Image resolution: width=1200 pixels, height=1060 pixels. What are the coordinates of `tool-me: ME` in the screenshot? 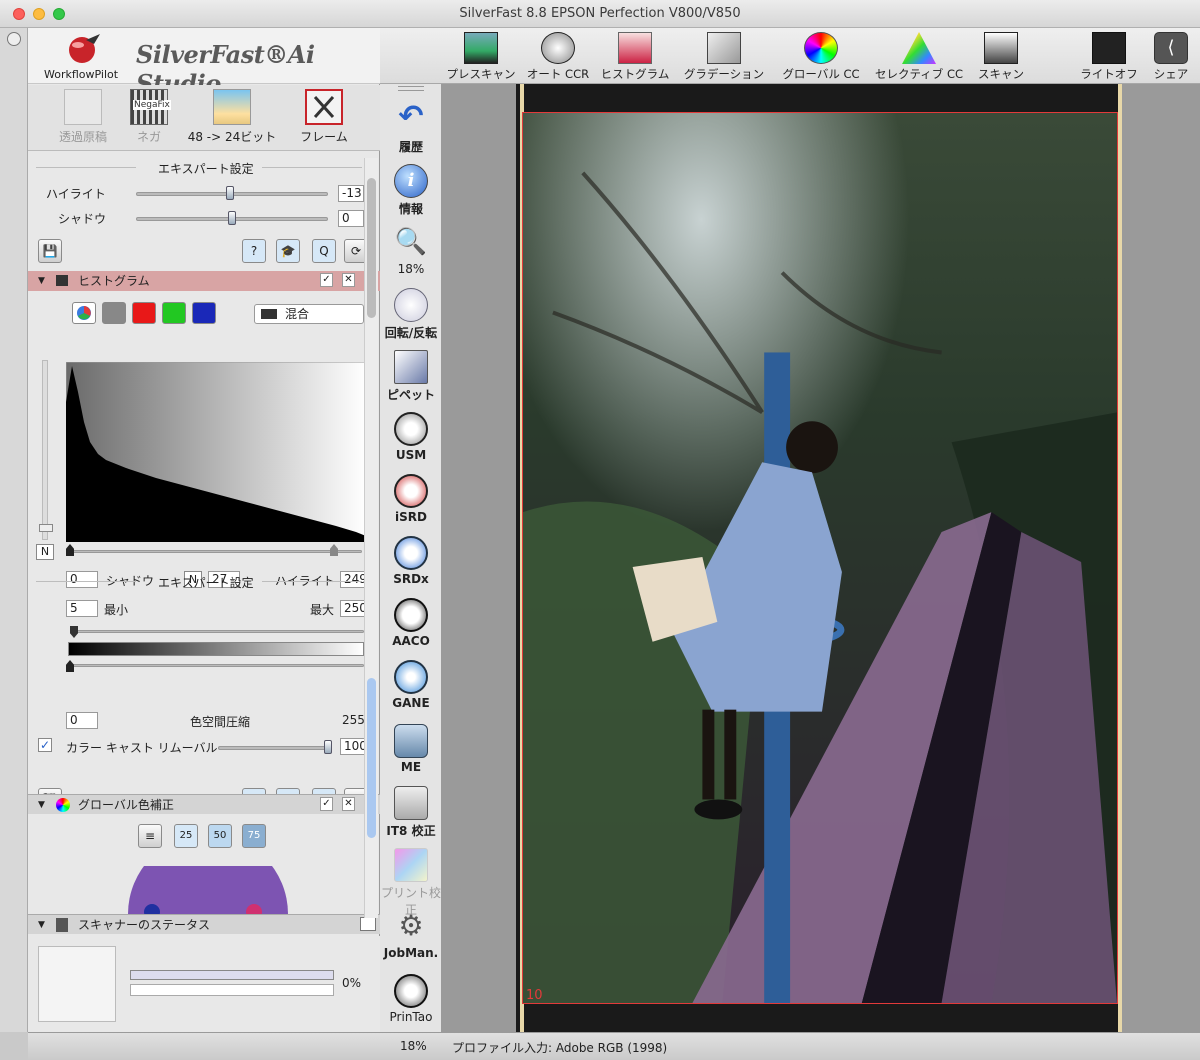 It's located at (411, 749).